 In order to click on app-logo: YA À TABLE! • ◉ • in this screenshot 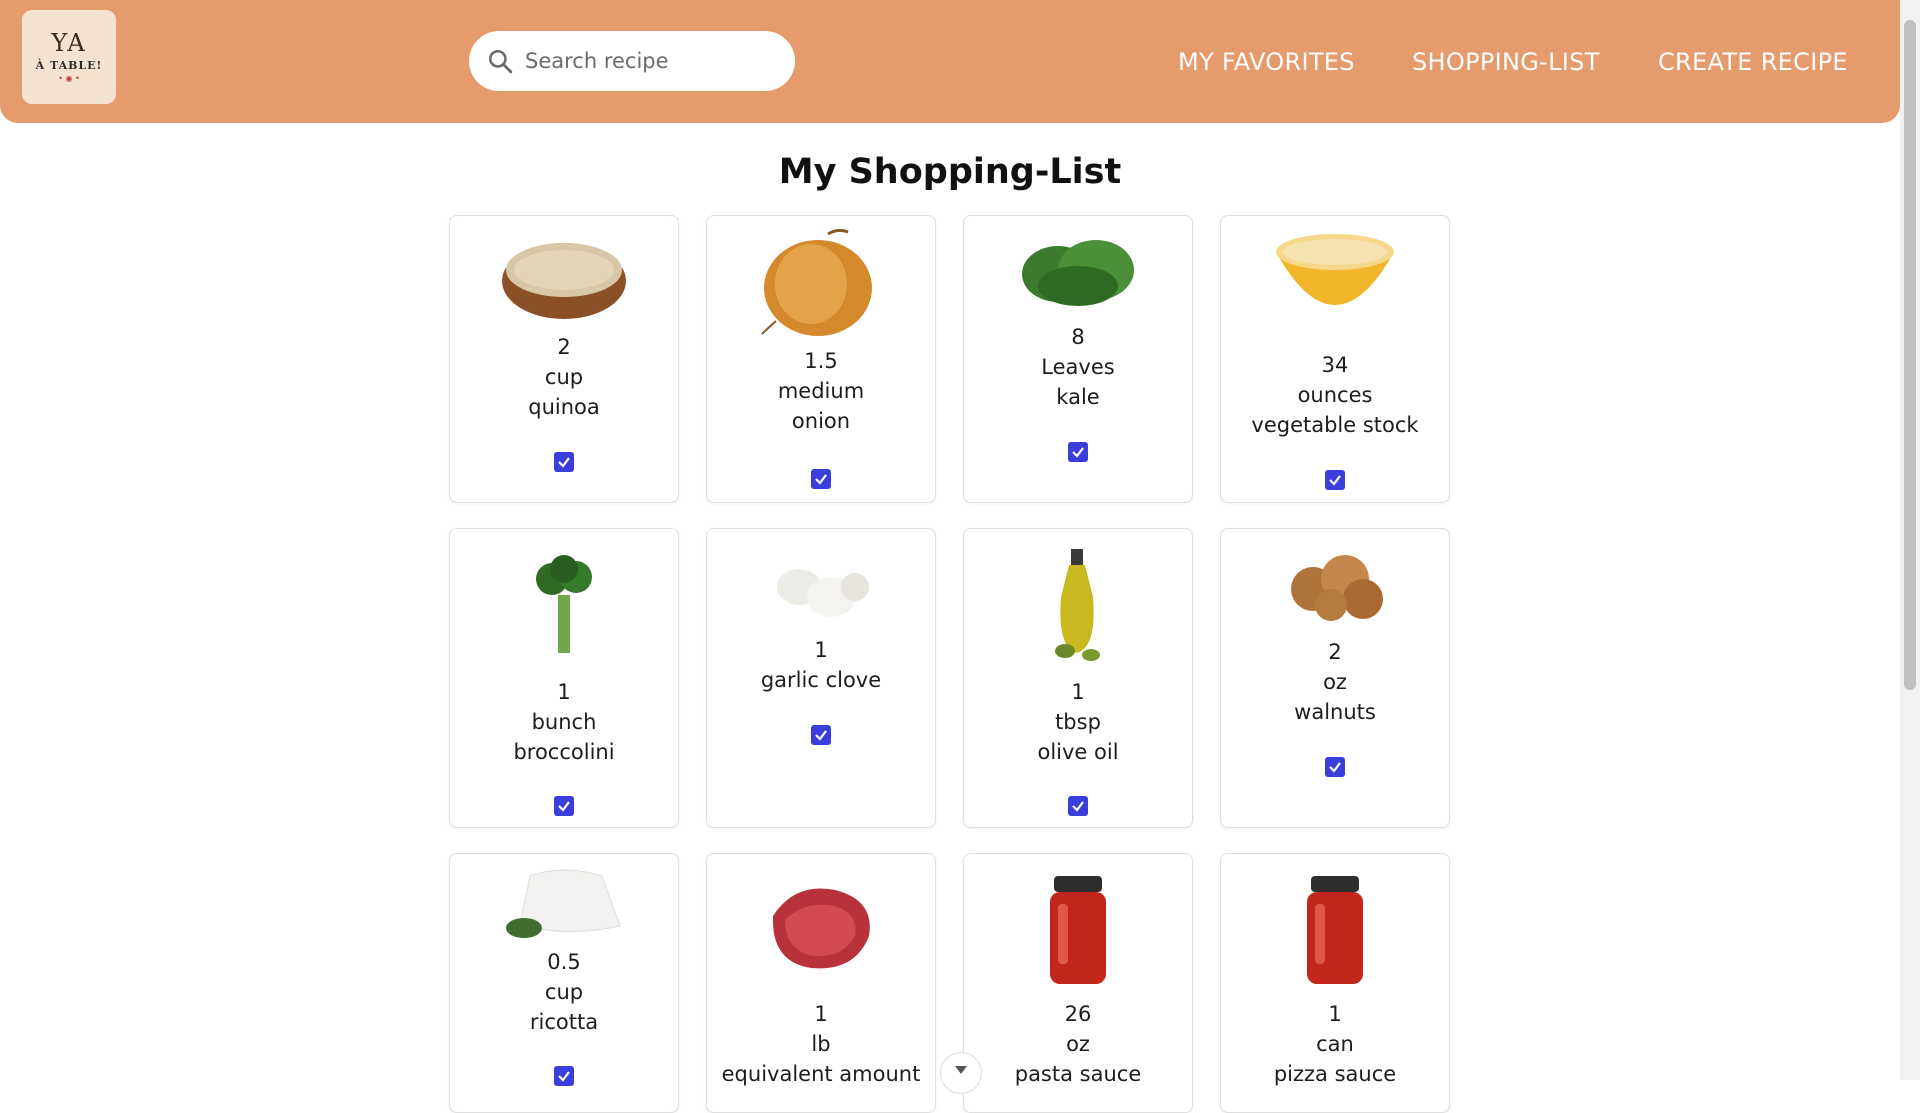, I will do `click(69, 57)`.